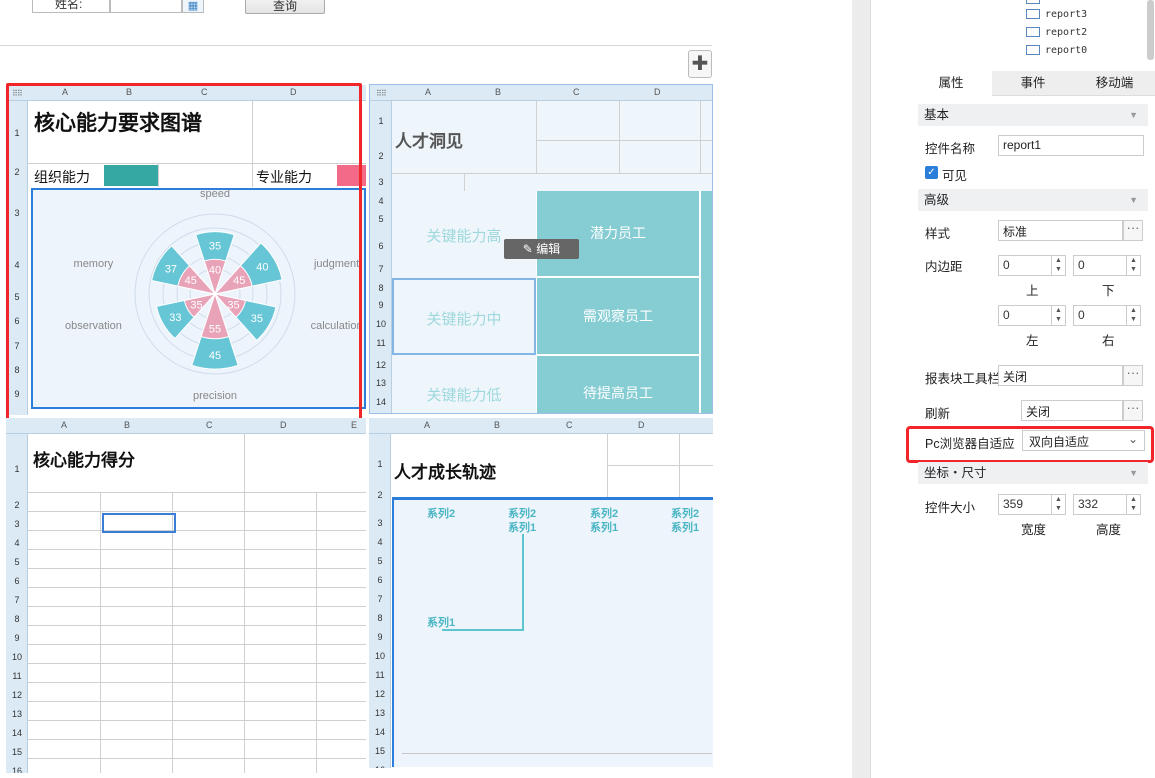  What do you see at coordinates (963, 379) in the screenshot?
I see `toolbar-label: 报表块工具栏` at bounding box center [963, 379].